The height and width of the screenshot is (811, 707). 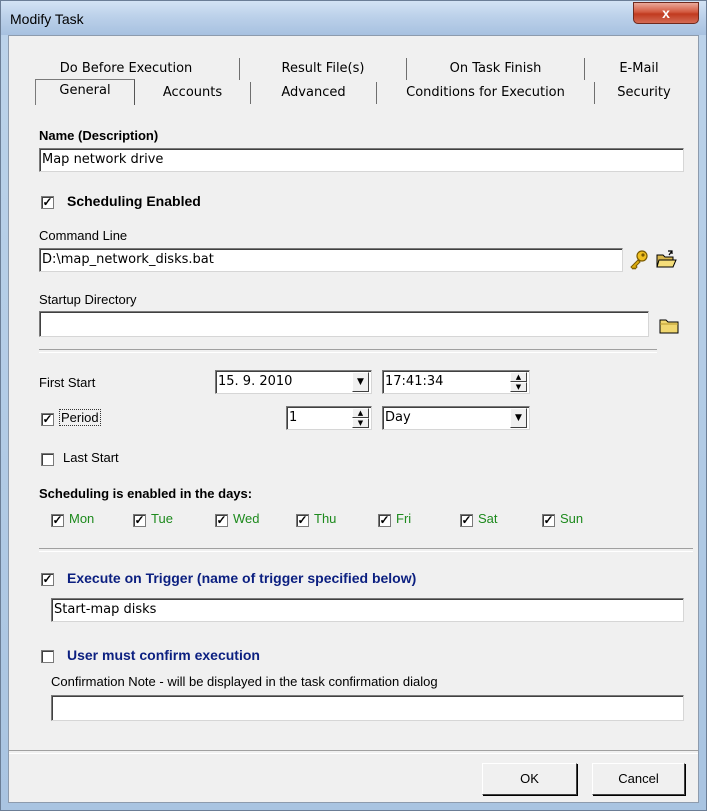 What do you see at coordinates (47, 459) in the screenshot?
I see `last-start-checkbox` at bounding box center [47, 459].